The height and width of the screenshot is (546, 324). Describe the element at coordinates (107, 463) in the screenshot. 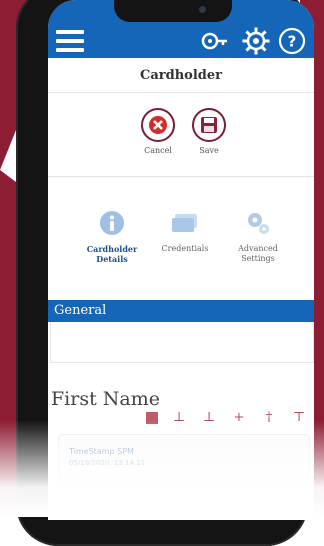

I see `card-date: 05/19/2020, 13:14:11` at that location.